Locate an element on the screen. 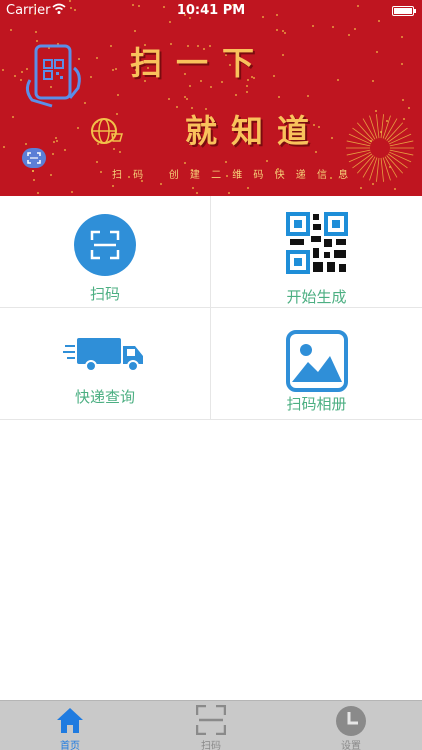  clock-icon is located at coordinates (351, 721).